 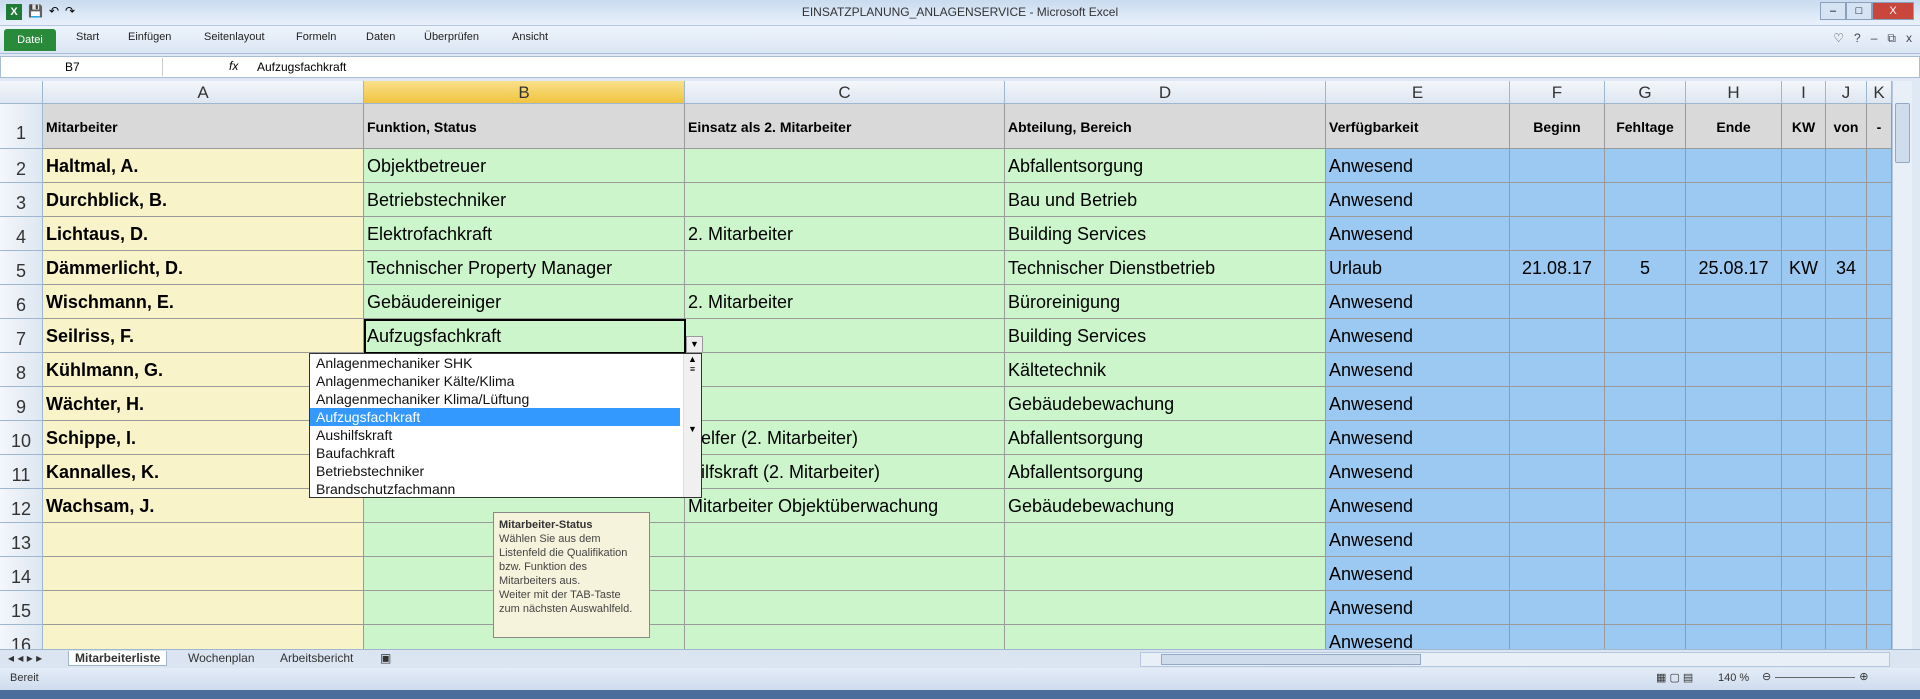 I want to click on row-header-1: 1, so click(x=21, y=126).